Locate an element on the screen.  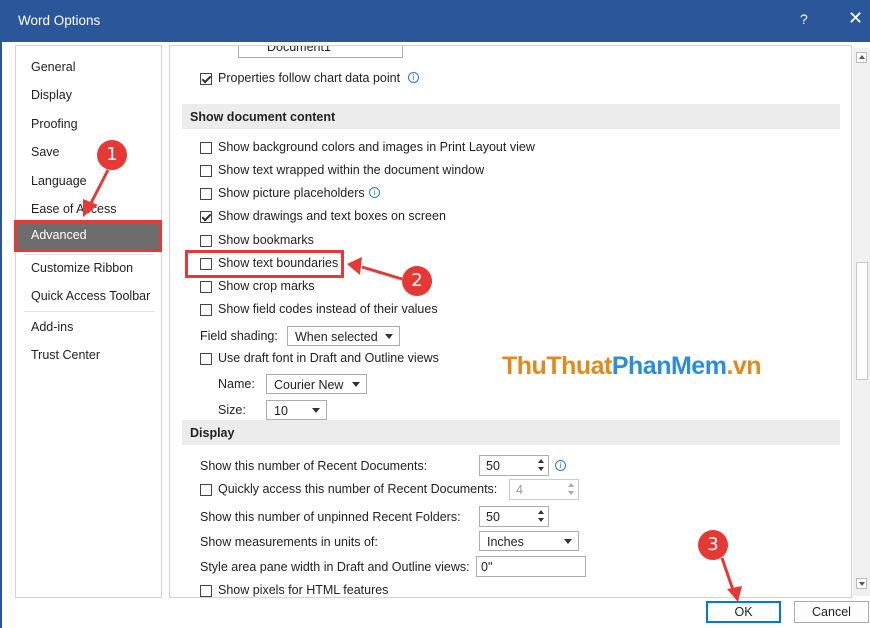
annotation-arrow-3-head is located at coordinates (734, 594).